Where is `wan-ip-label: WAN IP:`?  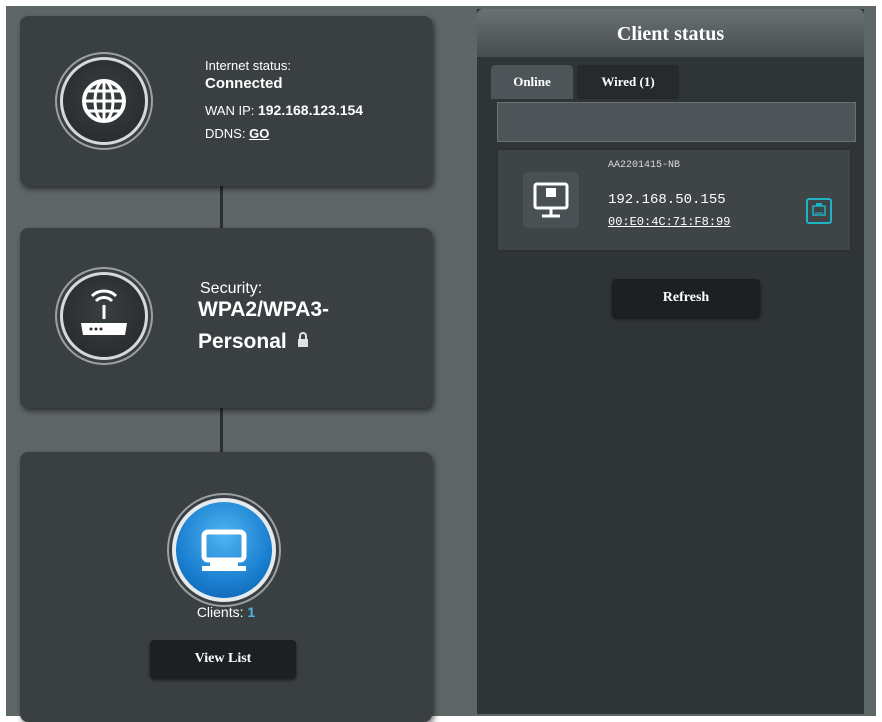
wan-ip-label: WAN IP: is located at coordinates (230, 110).